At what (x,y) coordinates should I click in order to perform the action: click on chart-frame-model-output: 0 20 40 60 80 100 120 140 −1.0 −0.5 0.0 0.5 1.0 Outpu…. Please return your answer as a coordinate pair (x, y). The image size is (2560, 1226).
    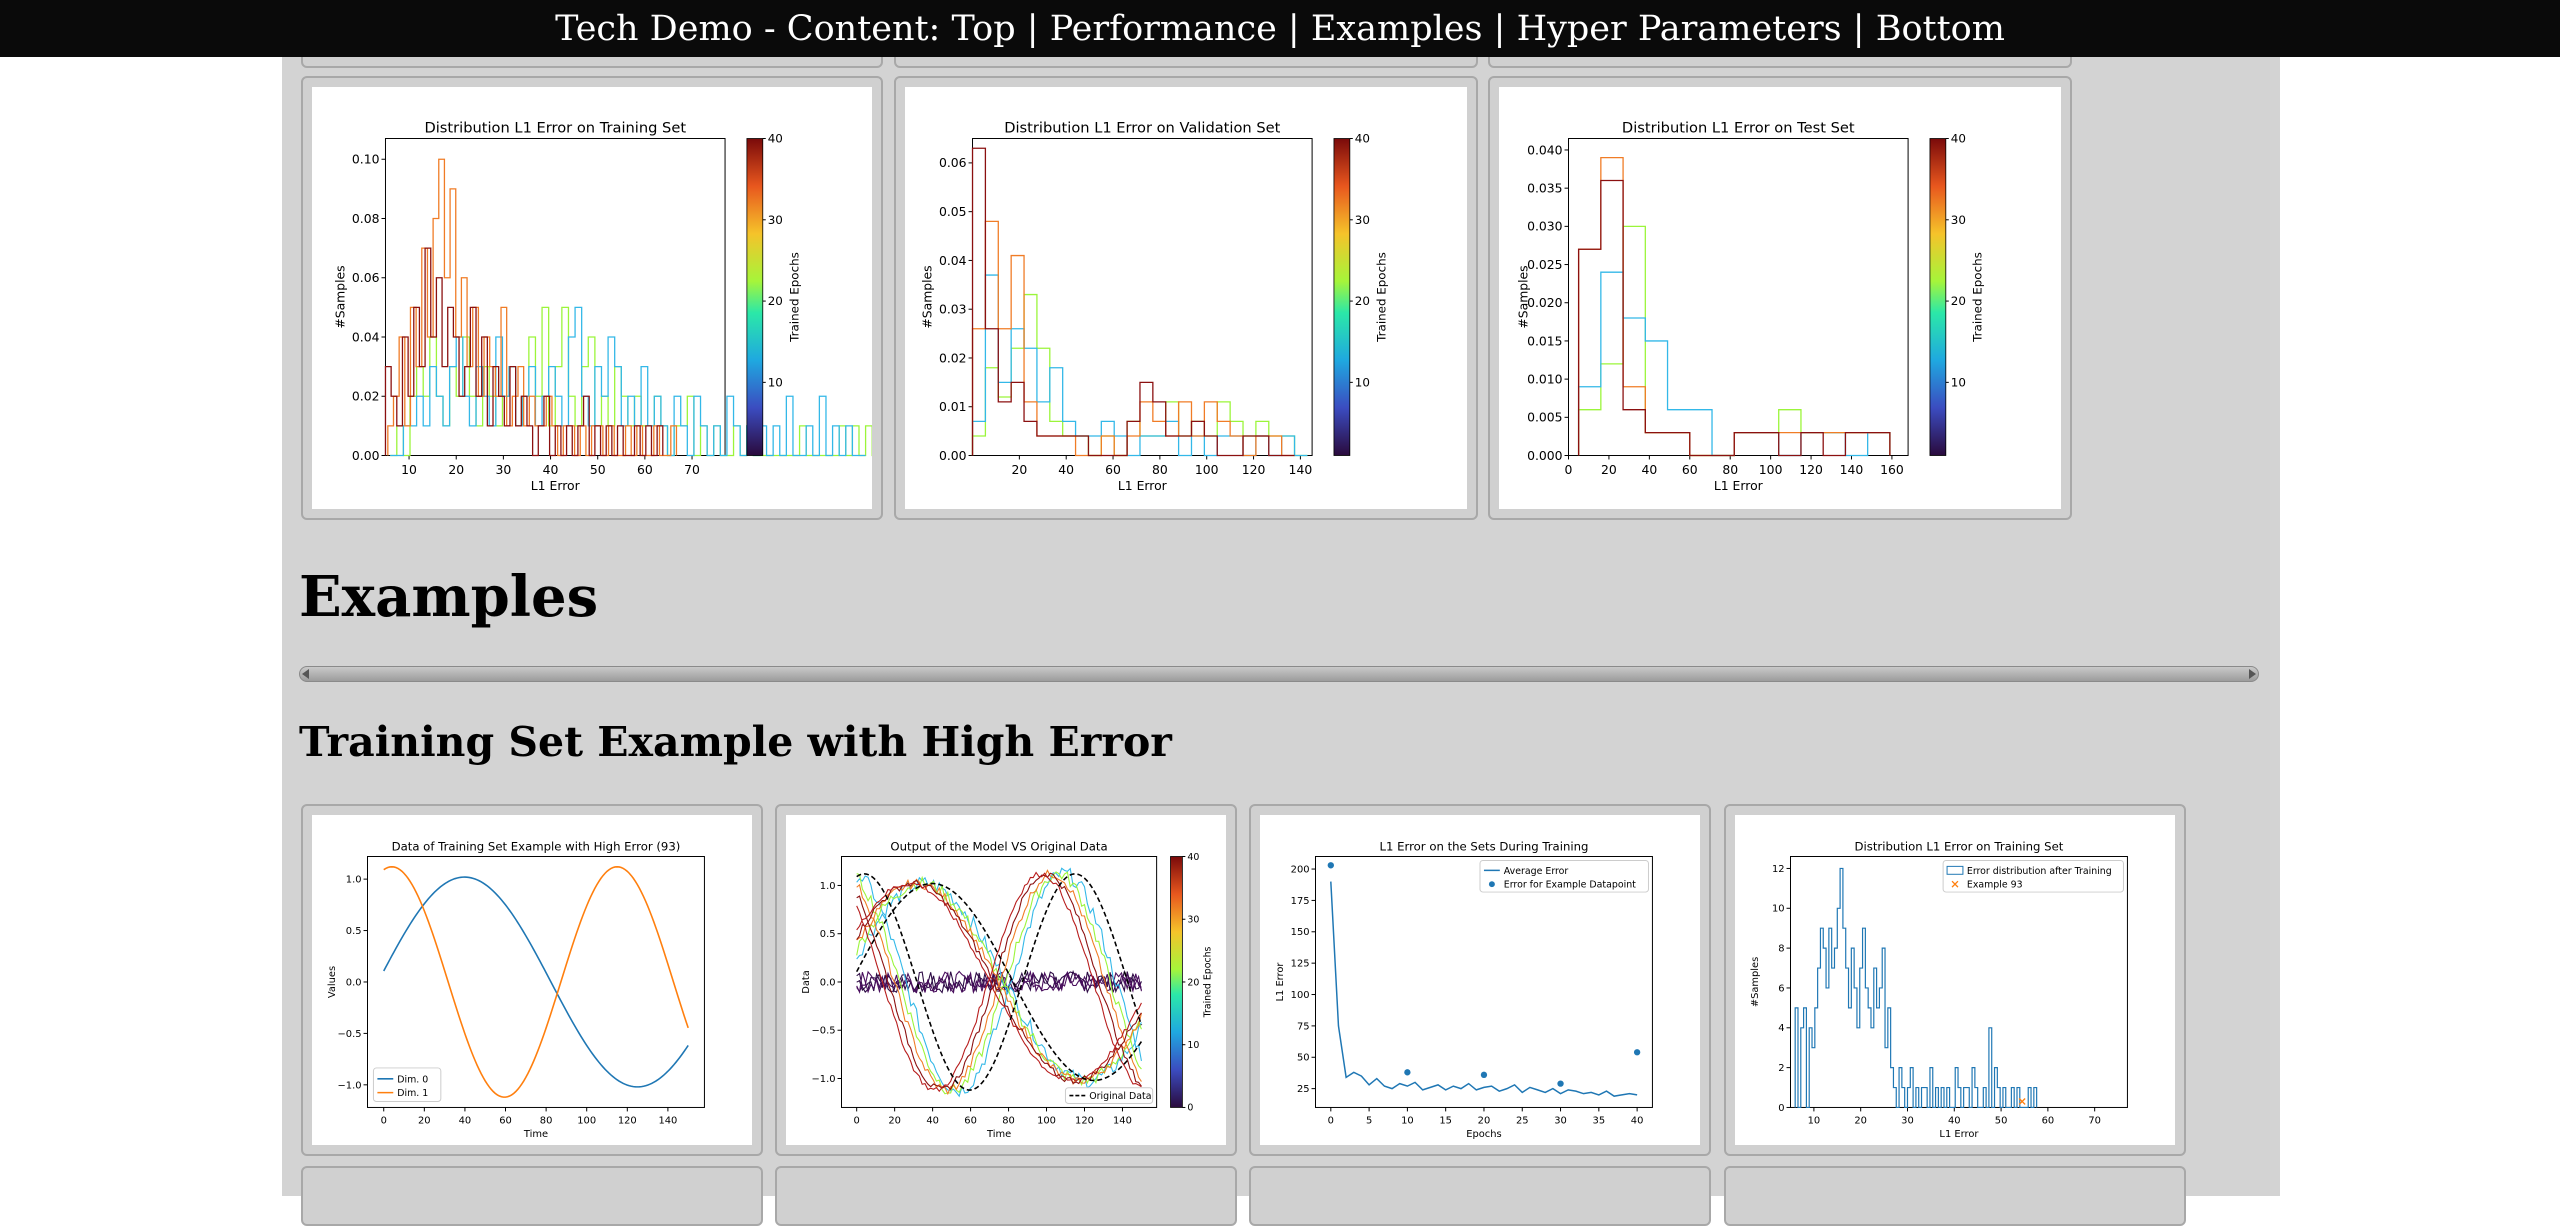
    Looking at the image, I should click on (1006, 980).